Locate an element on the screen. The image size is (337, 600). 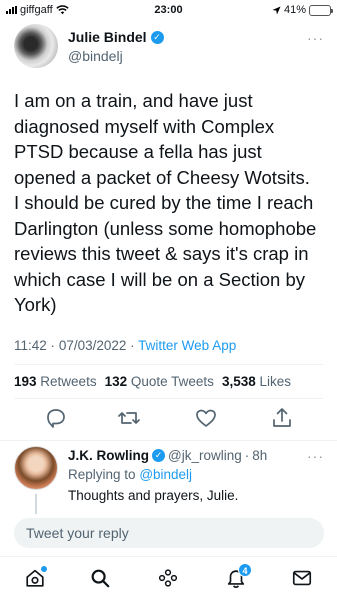
composer-placeholder: Tweet your reply is located at coordinates (77, 533).